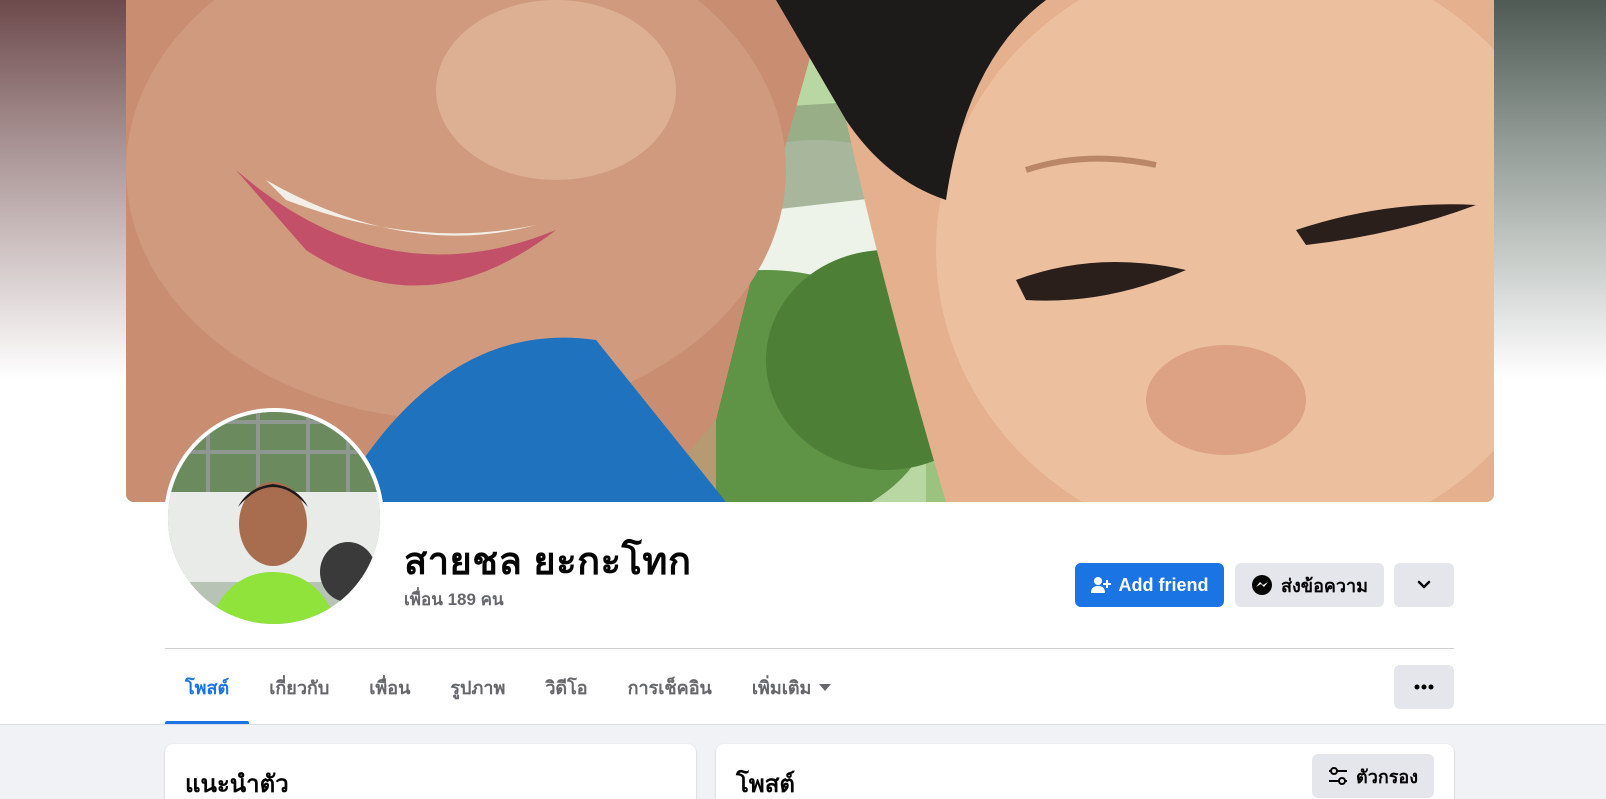 This screenshot has height=799, width=1606. I want to click on avatar, so click(274, 518).